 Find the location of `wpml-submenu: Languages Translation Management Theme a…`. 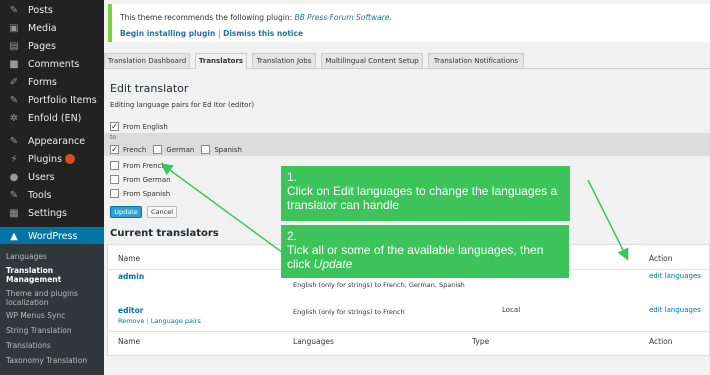

wpml-submenu: Languages Translation Management Theme a… is located at coordinates (52, 309).